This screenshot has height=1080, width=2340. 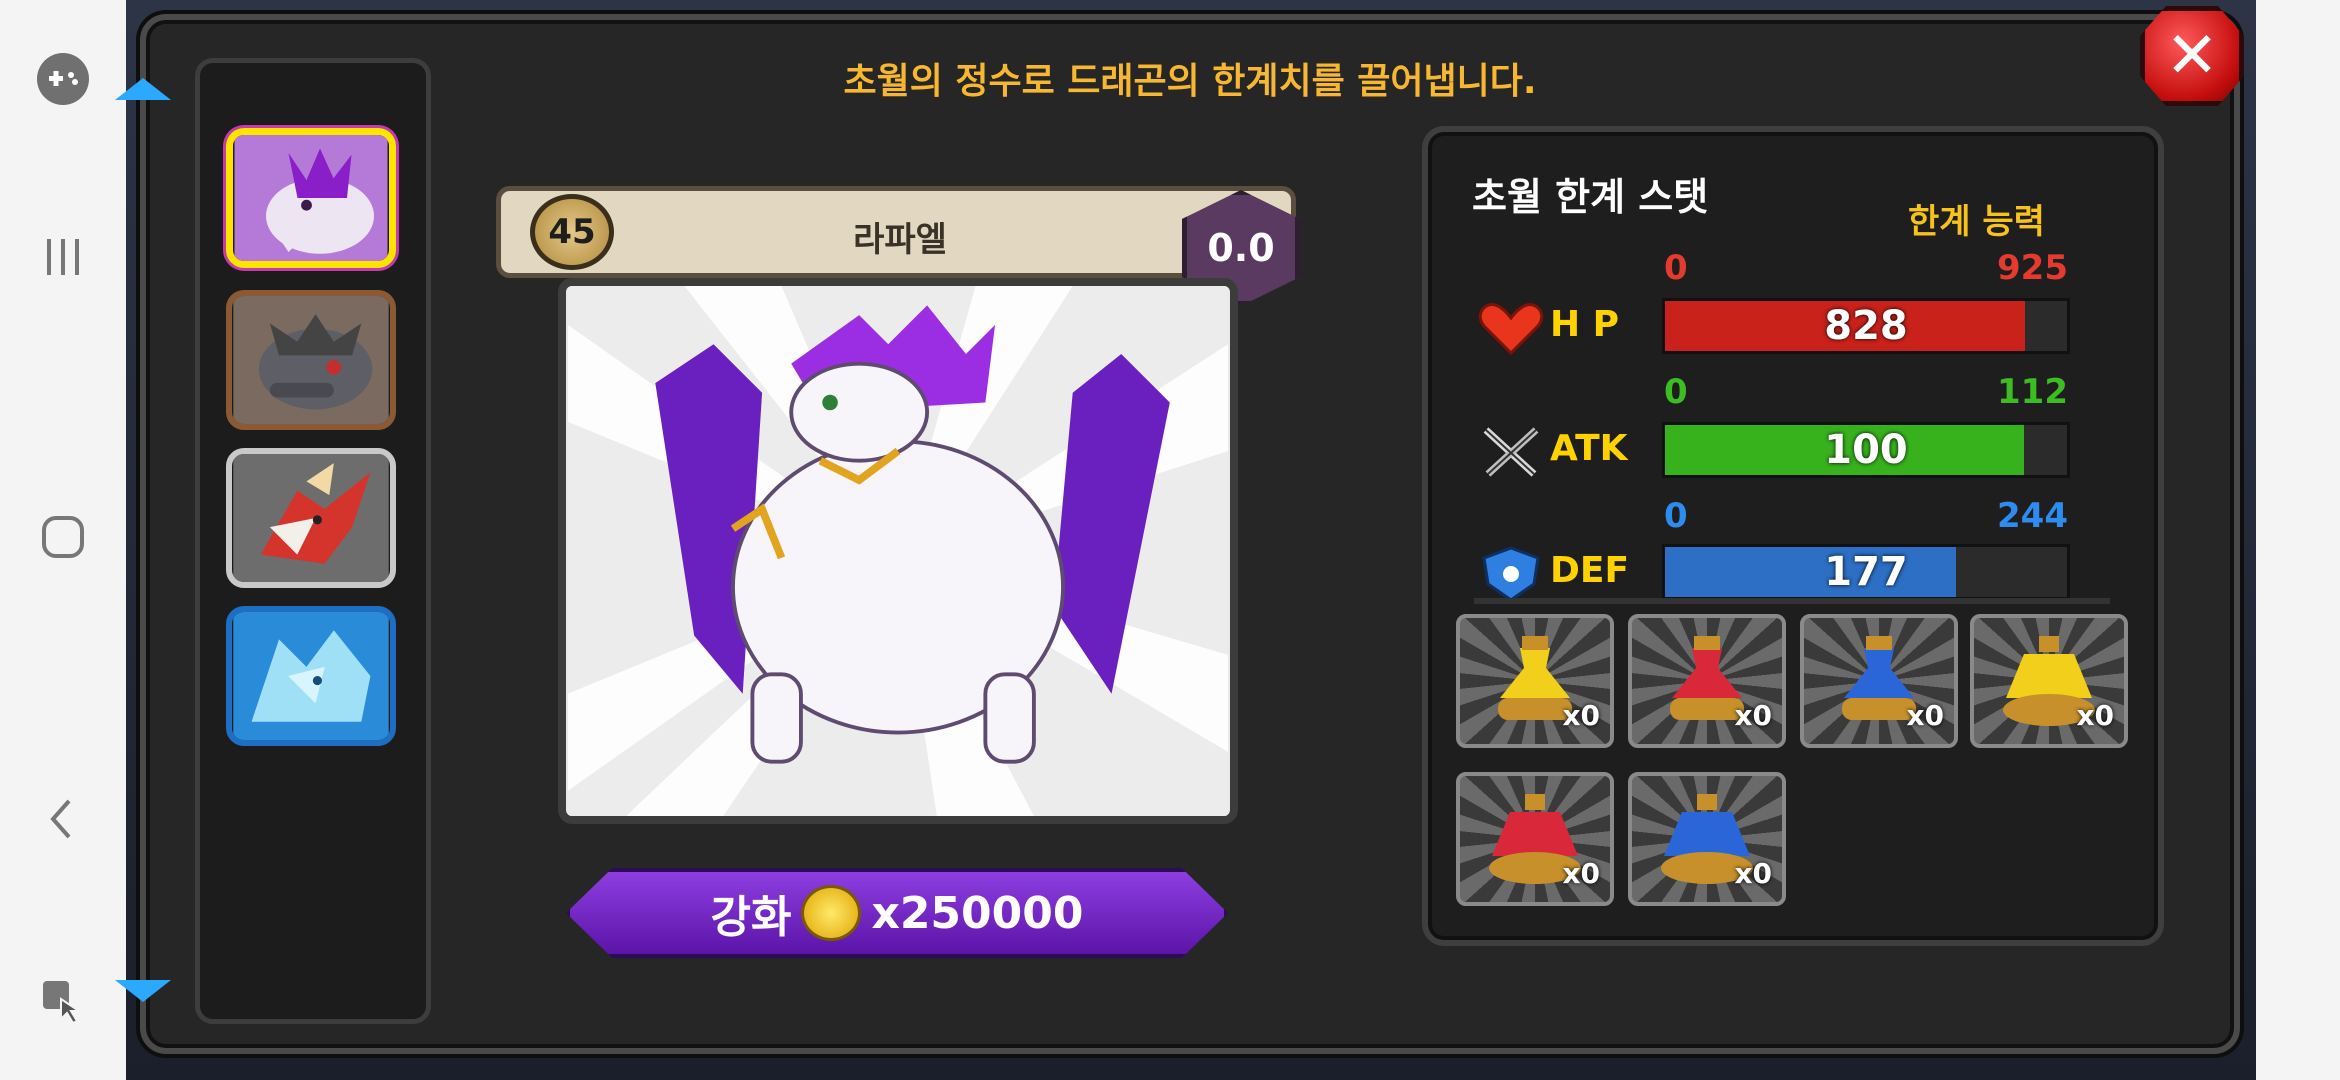 I want to click on enhance-cost: x250000, so click(x=977, y=913).